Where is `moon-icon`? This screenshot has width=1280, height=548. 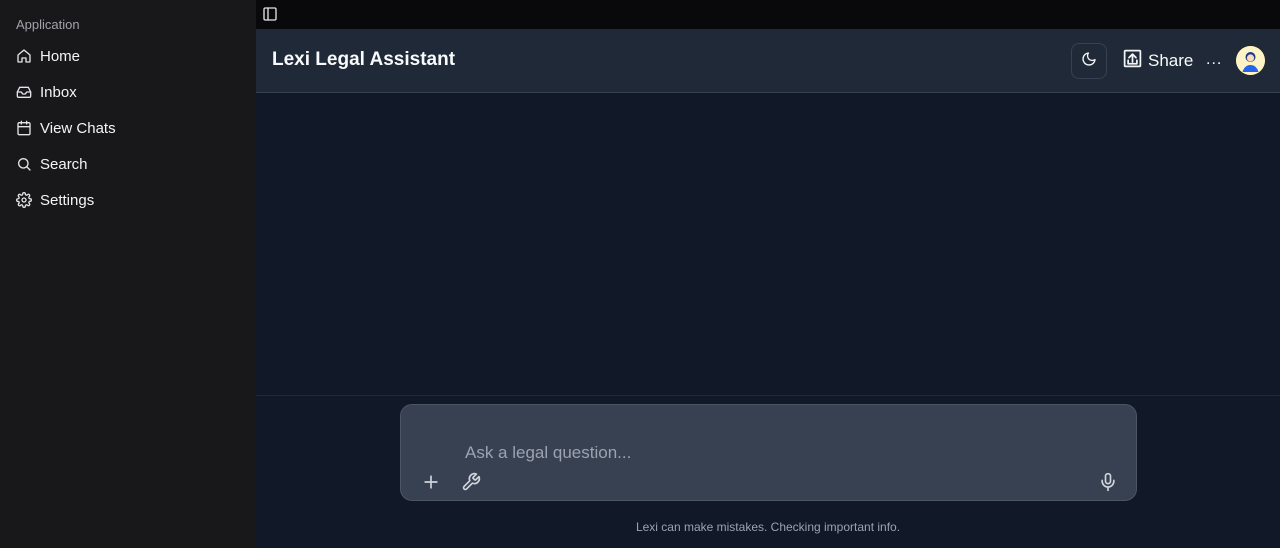
moon-icon is located at coordinates (1089, 61).